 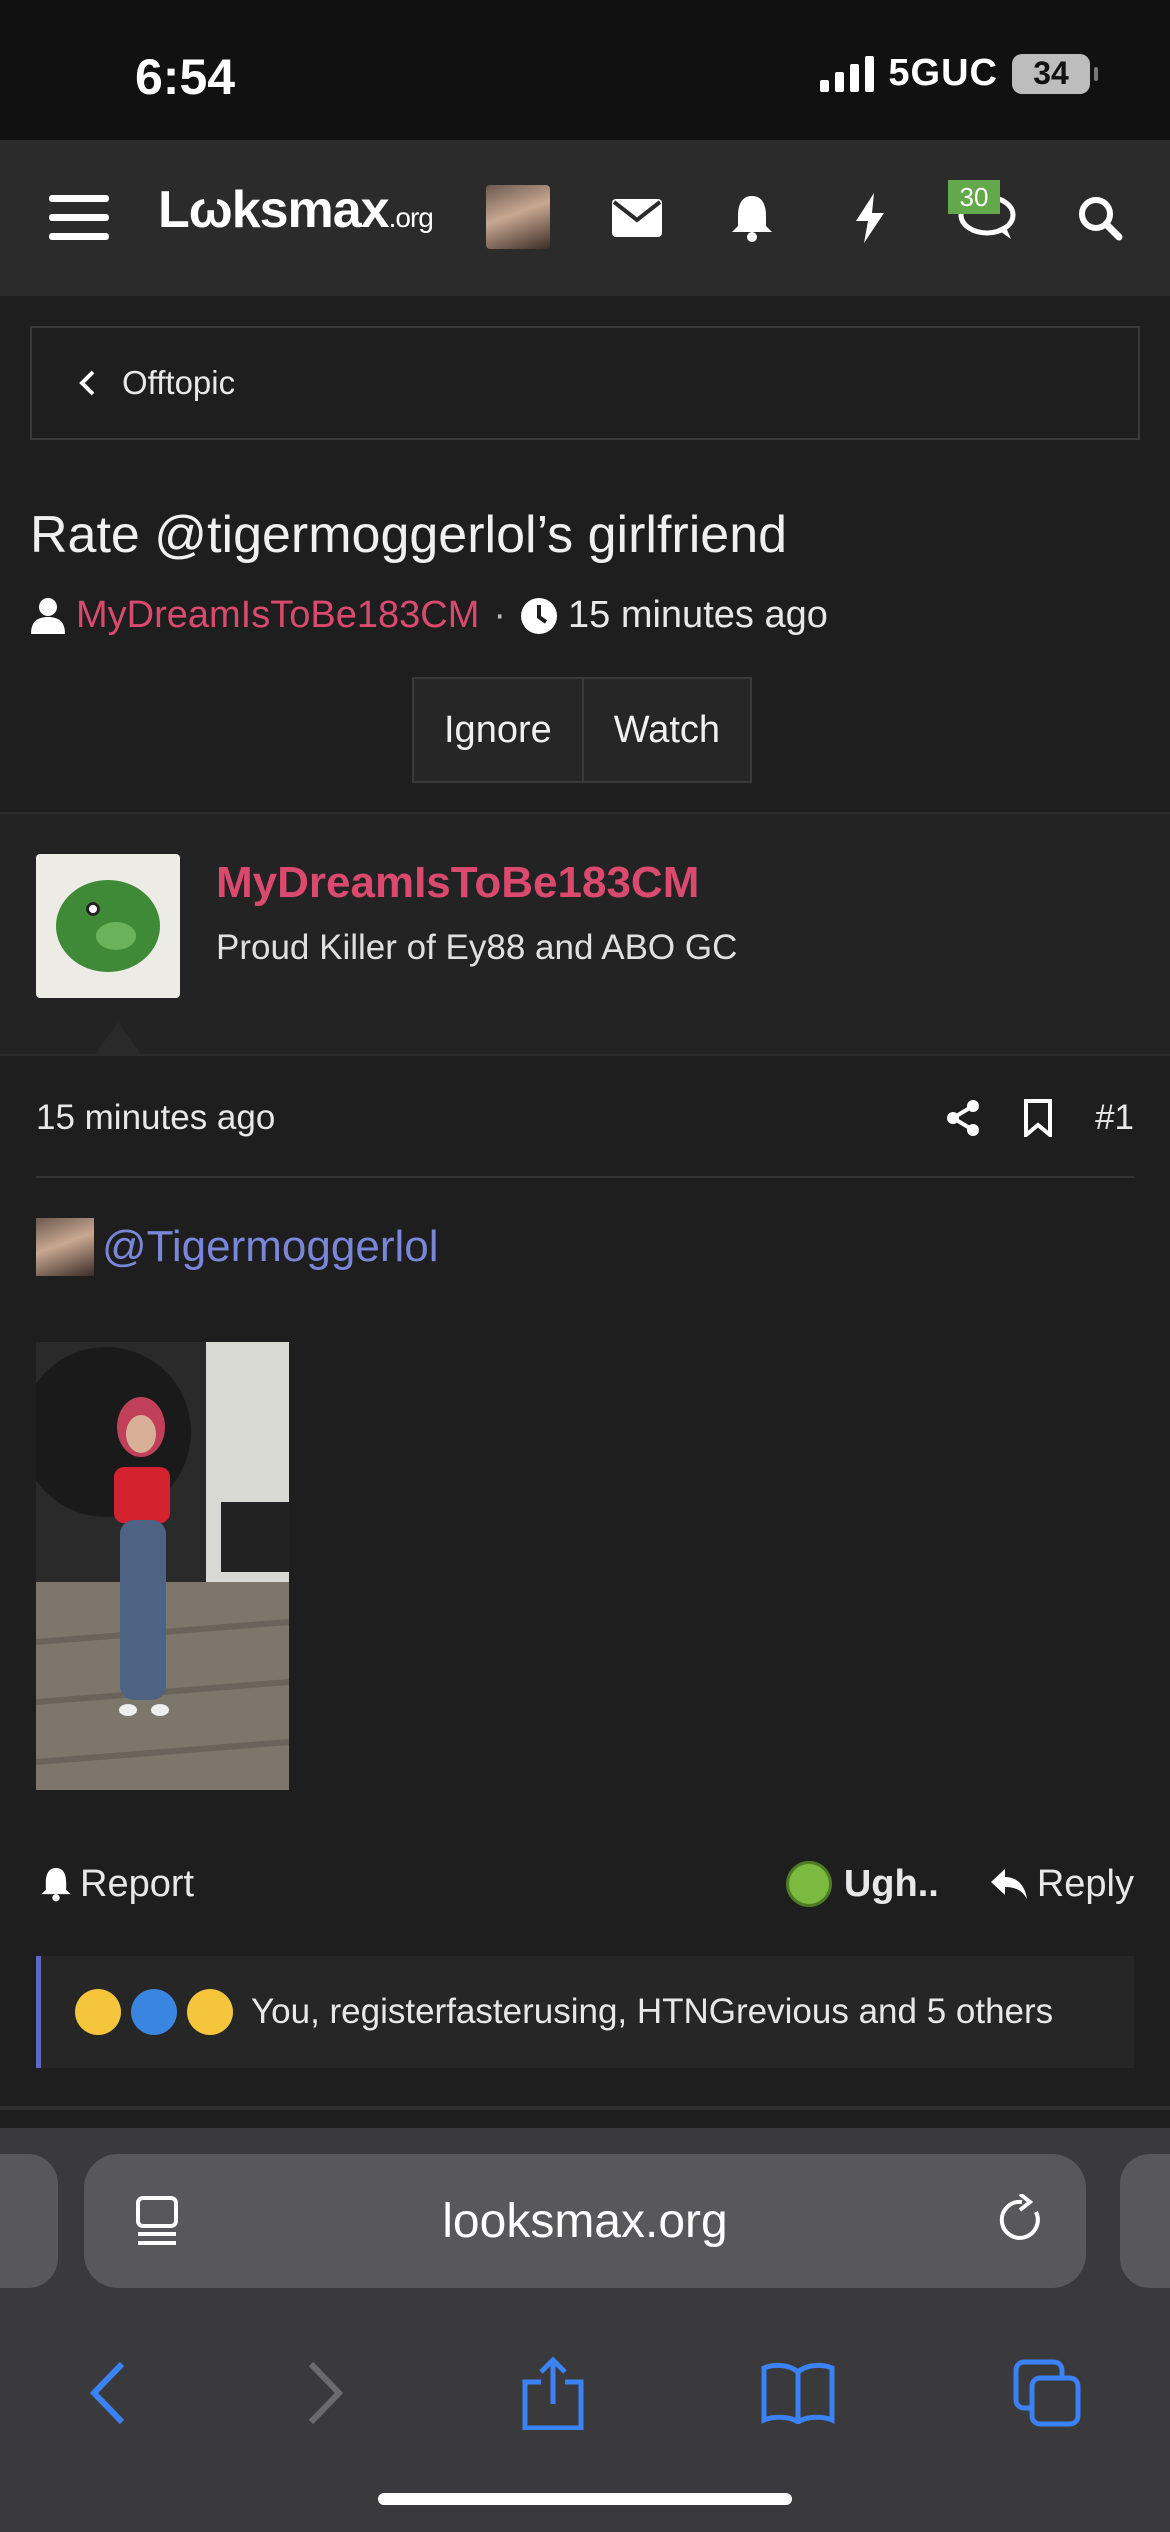 What do you see at coordinates (1047, 2393) in the screenshot?
I see `tabs-icon` at bounding box center [1047, 2393].